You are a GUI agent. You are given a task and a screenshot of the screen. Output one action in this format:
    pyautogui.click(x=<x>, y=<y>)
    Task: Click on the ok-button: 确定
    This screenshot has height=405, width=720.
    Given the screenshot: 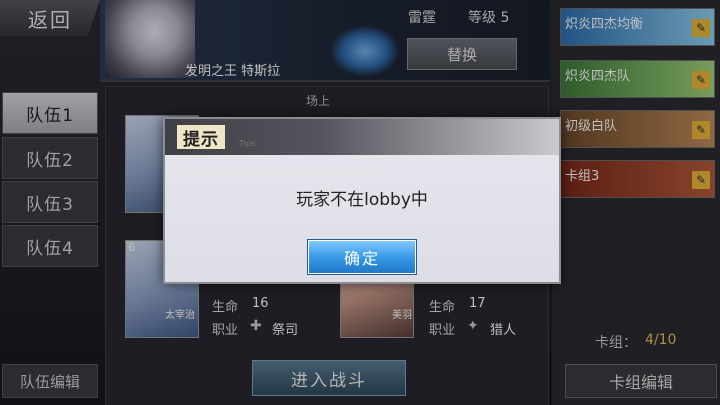 What is the action you would take?
    pyautogui.click(x=362, y=257)
    